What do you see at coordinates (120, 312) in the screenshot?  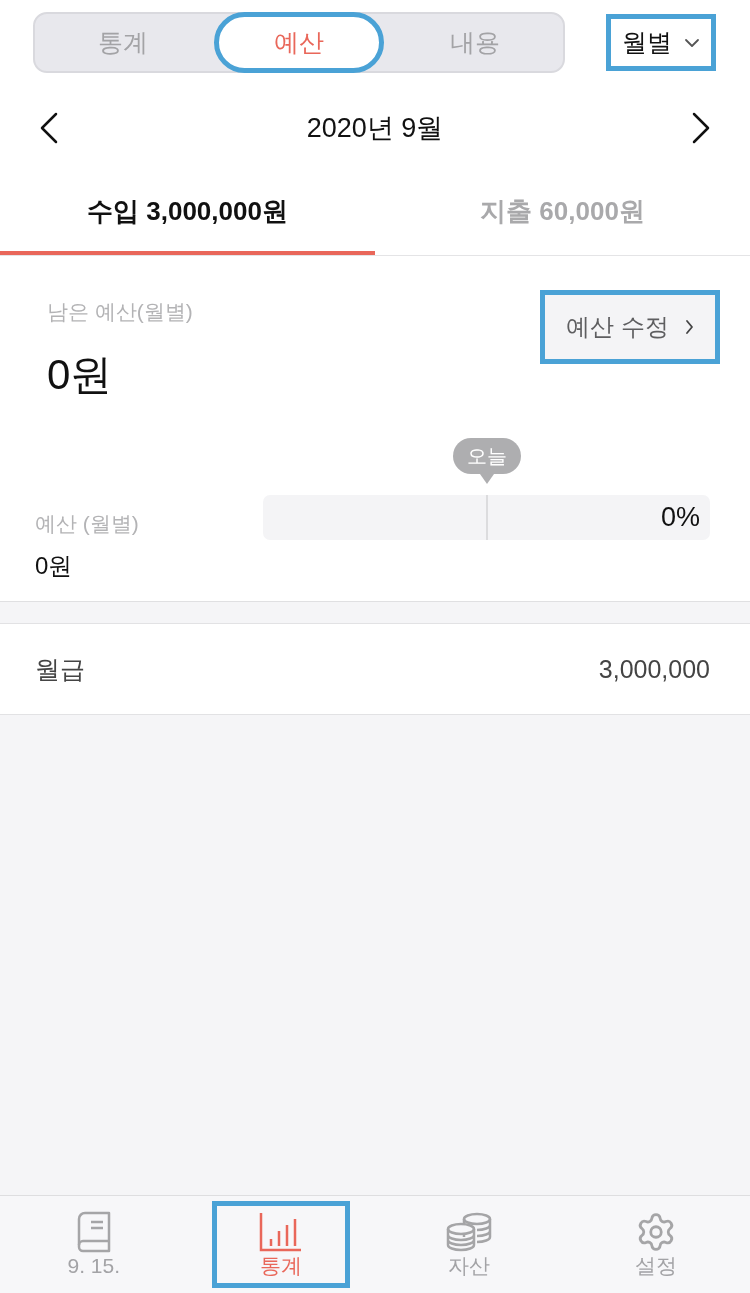 I see `remaining-budget-label: 남은 예산(월별)` at bounding box center [120, 312].